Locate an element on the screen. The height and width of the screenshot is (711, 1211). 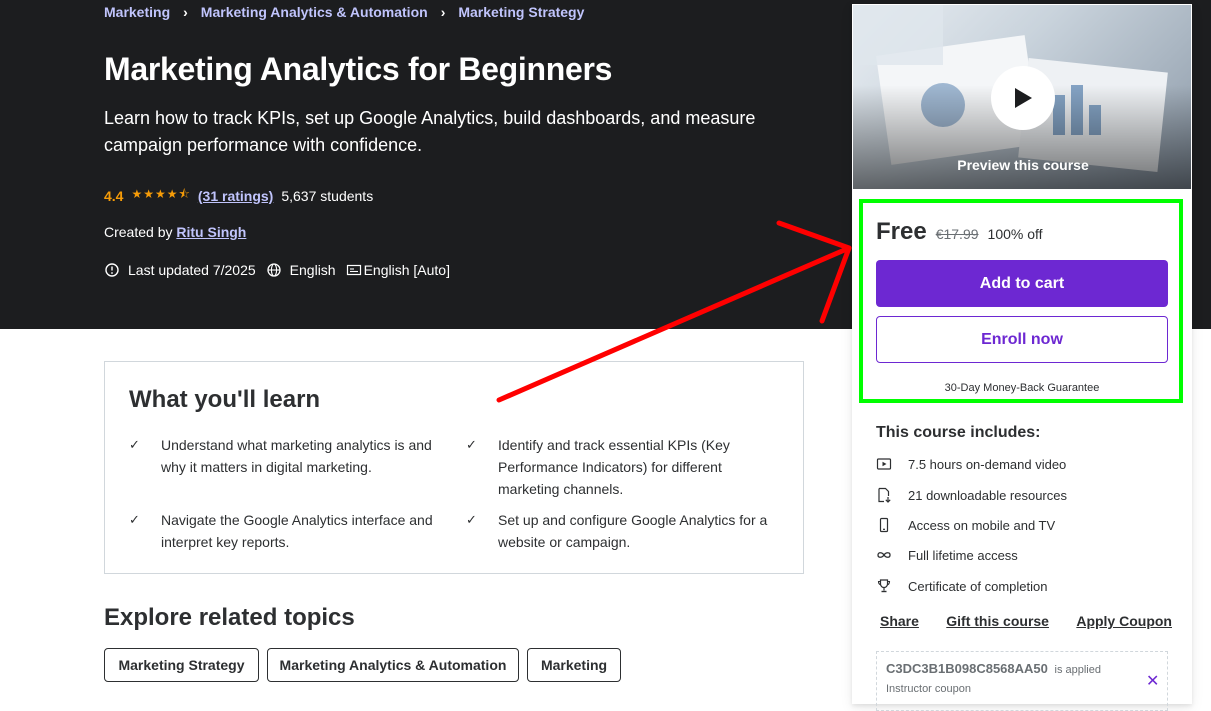
learn-heading: What you'll learn is located at coordinates (225, 399).